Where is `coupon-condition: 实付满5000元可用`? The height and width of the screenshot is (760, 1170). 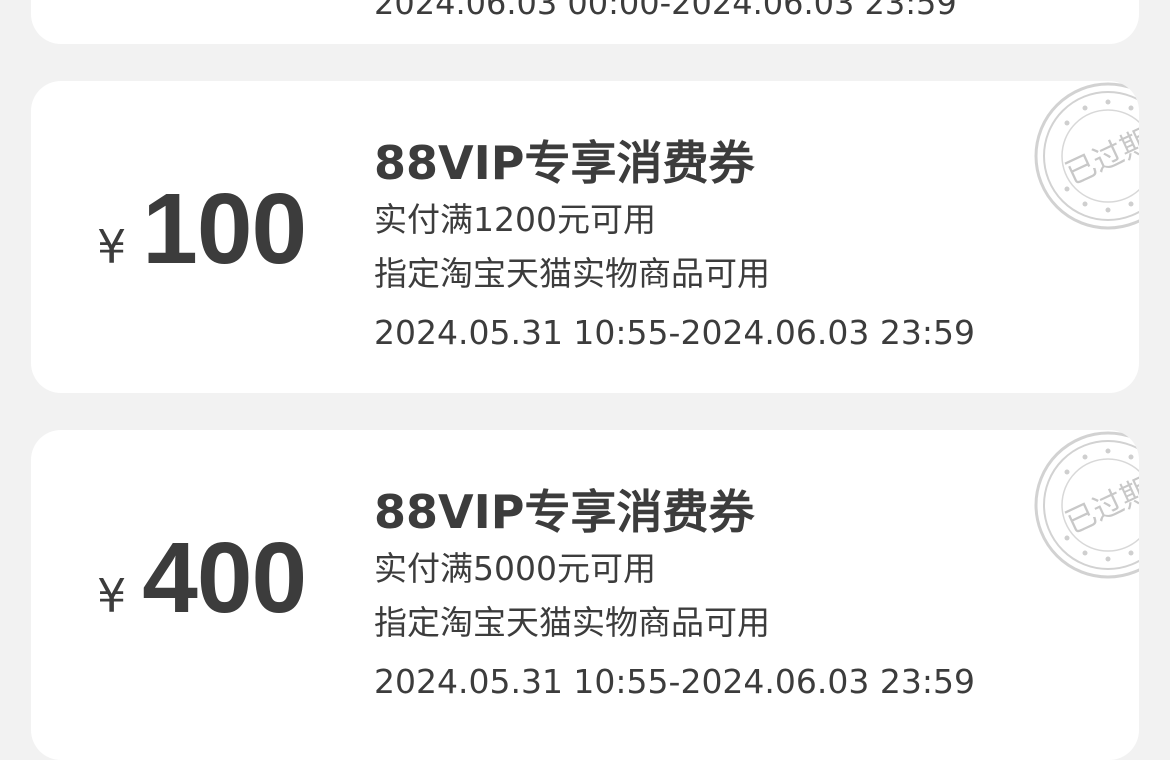
coupon-condition: 实付满5000元可用 is located at coordinates (515, 568).